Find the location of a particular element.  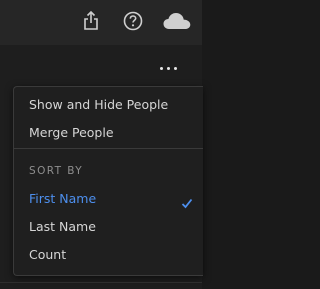

top-toolbar is located at coordinates (101, 22).